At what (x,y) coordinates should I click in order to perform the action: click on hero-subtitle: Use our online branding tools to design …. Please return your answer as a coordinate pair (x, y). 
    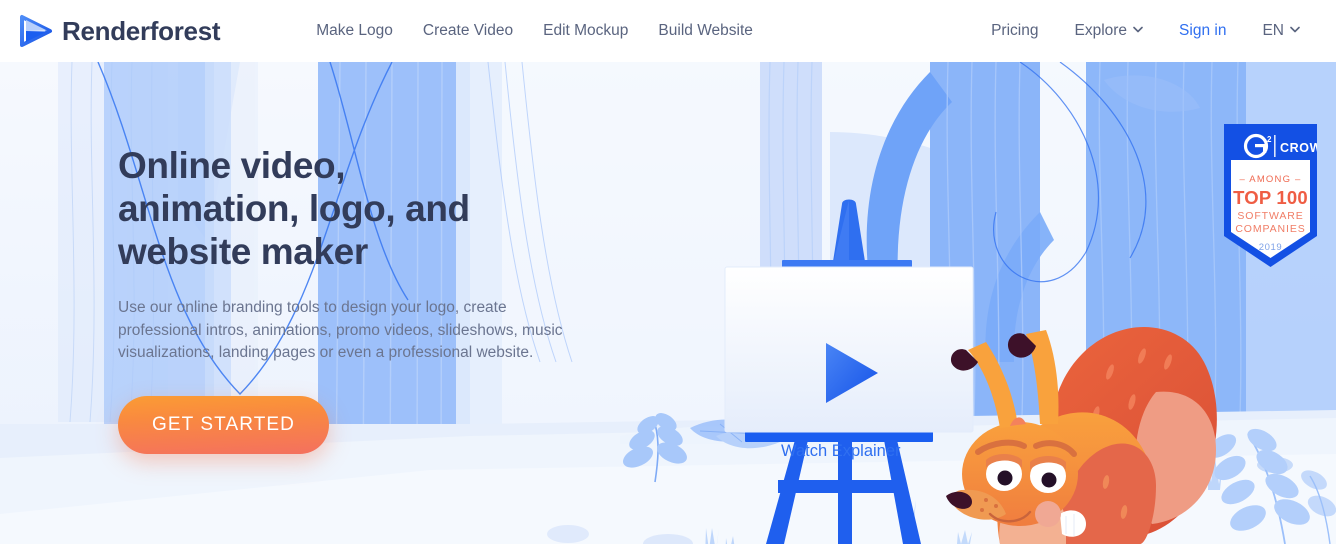
    Looking at the image, I should click on (340, 330).